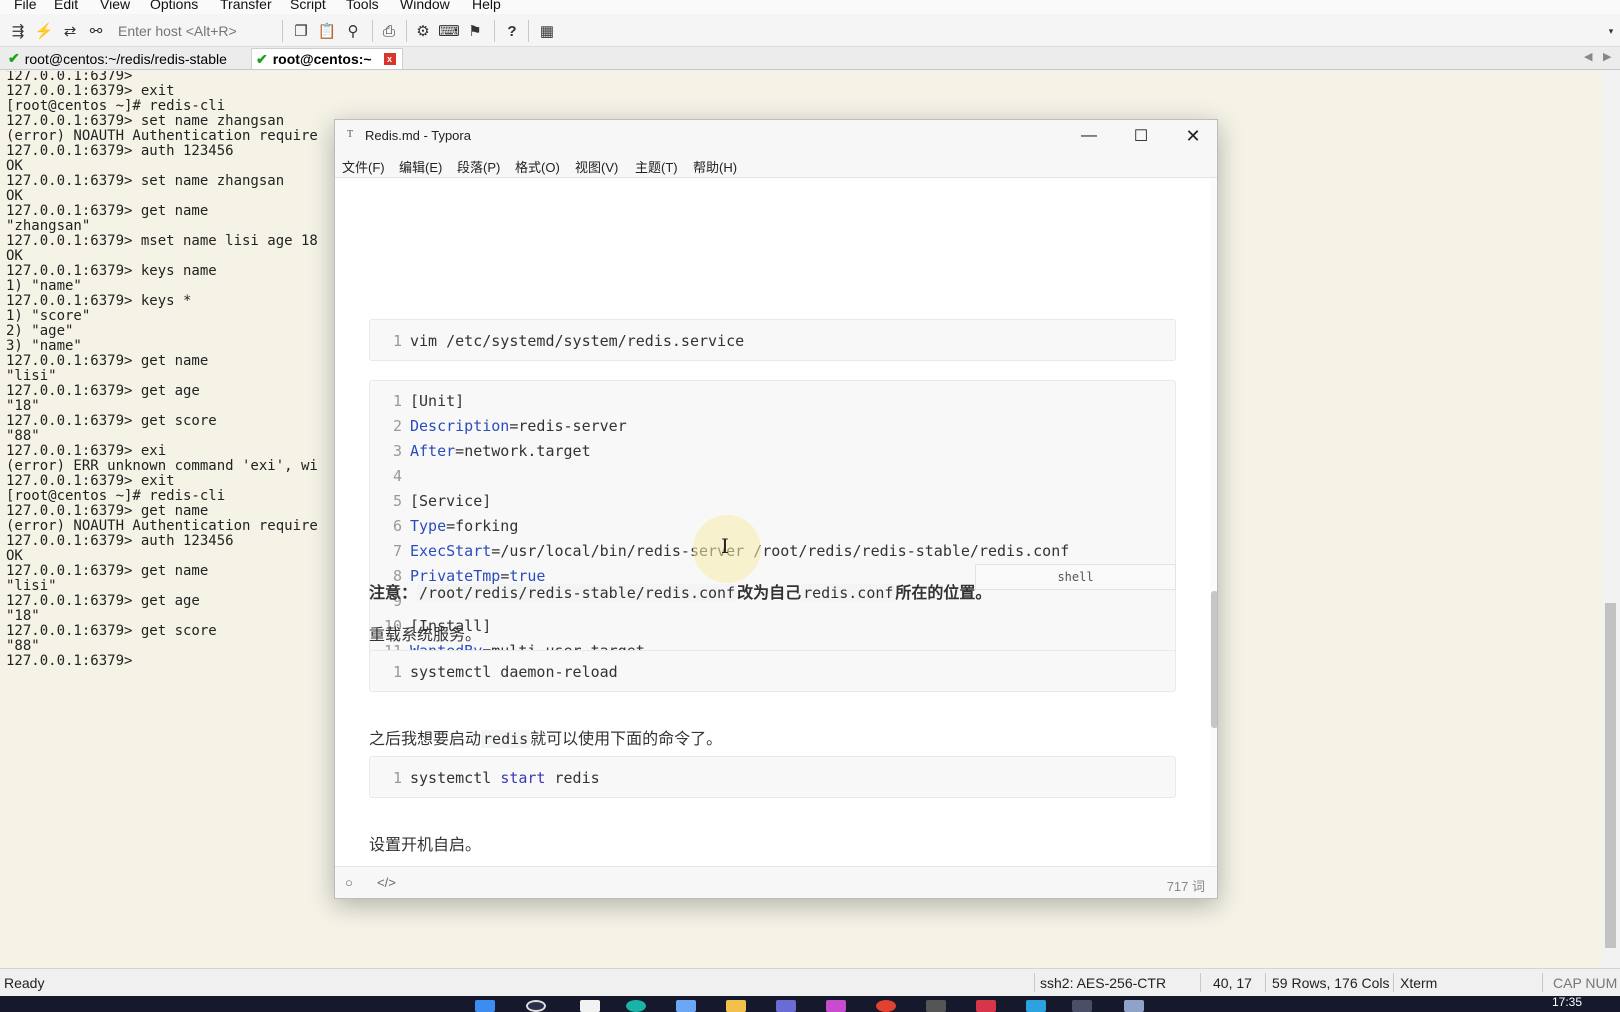 The width and height of the screenshot is (1620, 1012). What do you see at coordinates (449, 31) in the screenshot?
I see `keymap-icon: ⌨` at bounding box center [449, 31].